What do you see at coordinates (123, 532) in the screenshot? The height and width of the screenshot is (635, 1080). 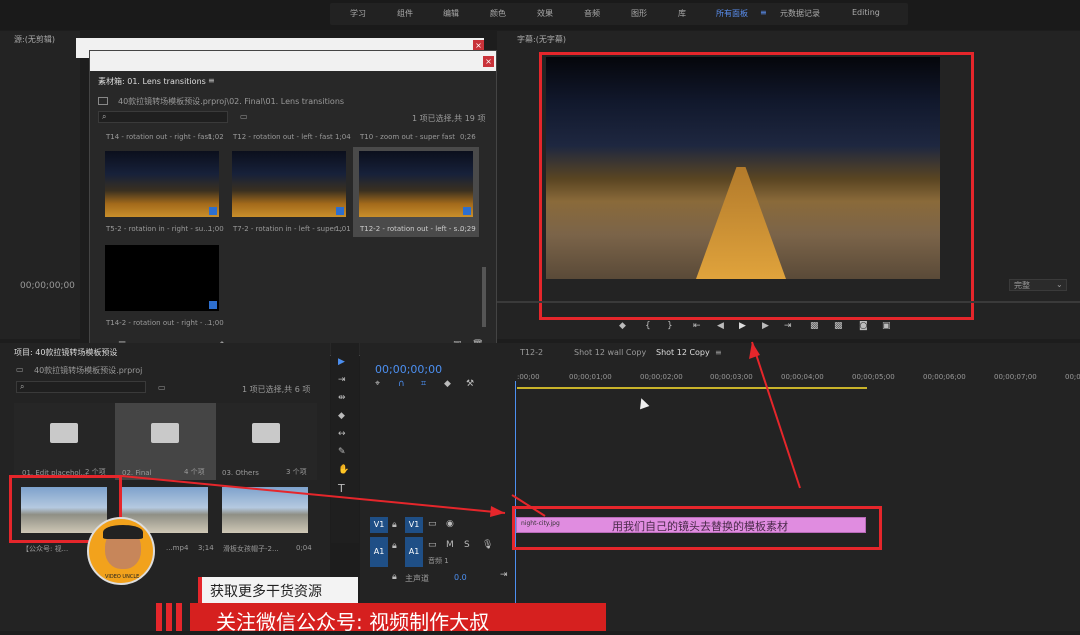 I see `avatar-hair` at bounding box center [123, 532].